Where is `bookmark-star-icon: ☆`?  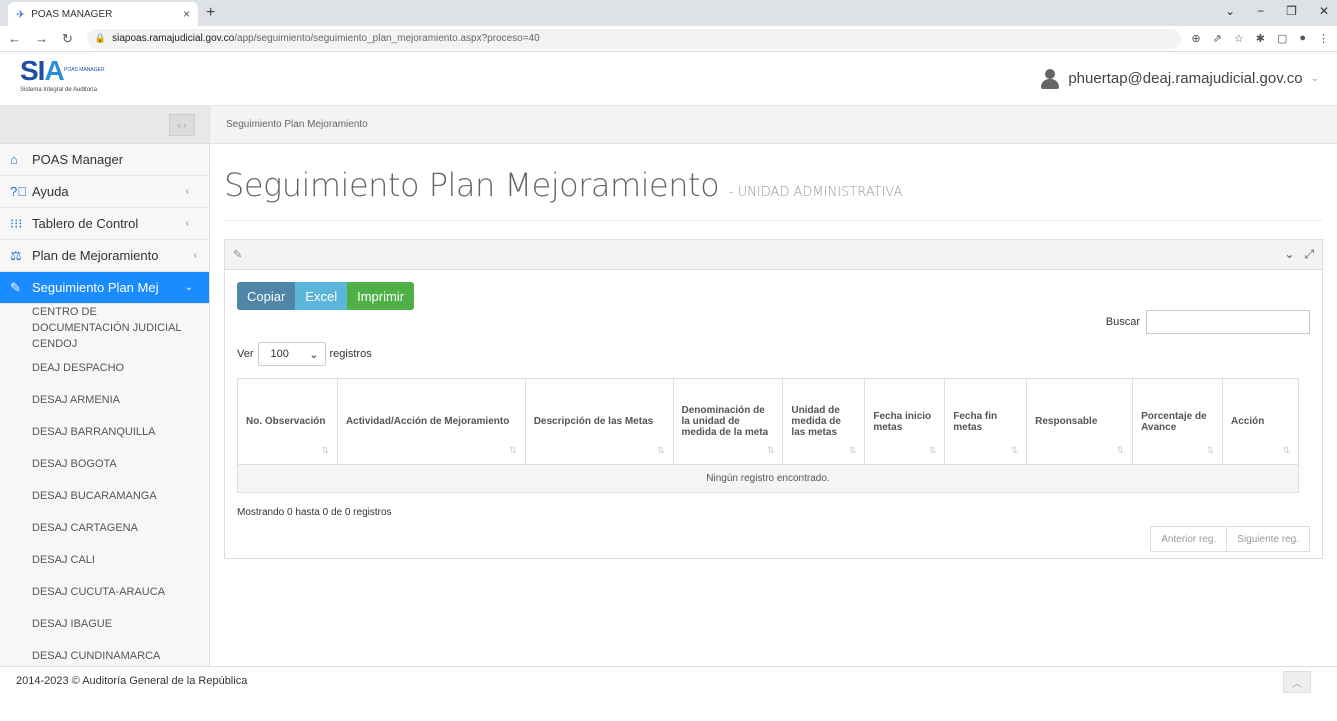
bookmark-star-icon: ☆ is located at coordinates (1239, 38).